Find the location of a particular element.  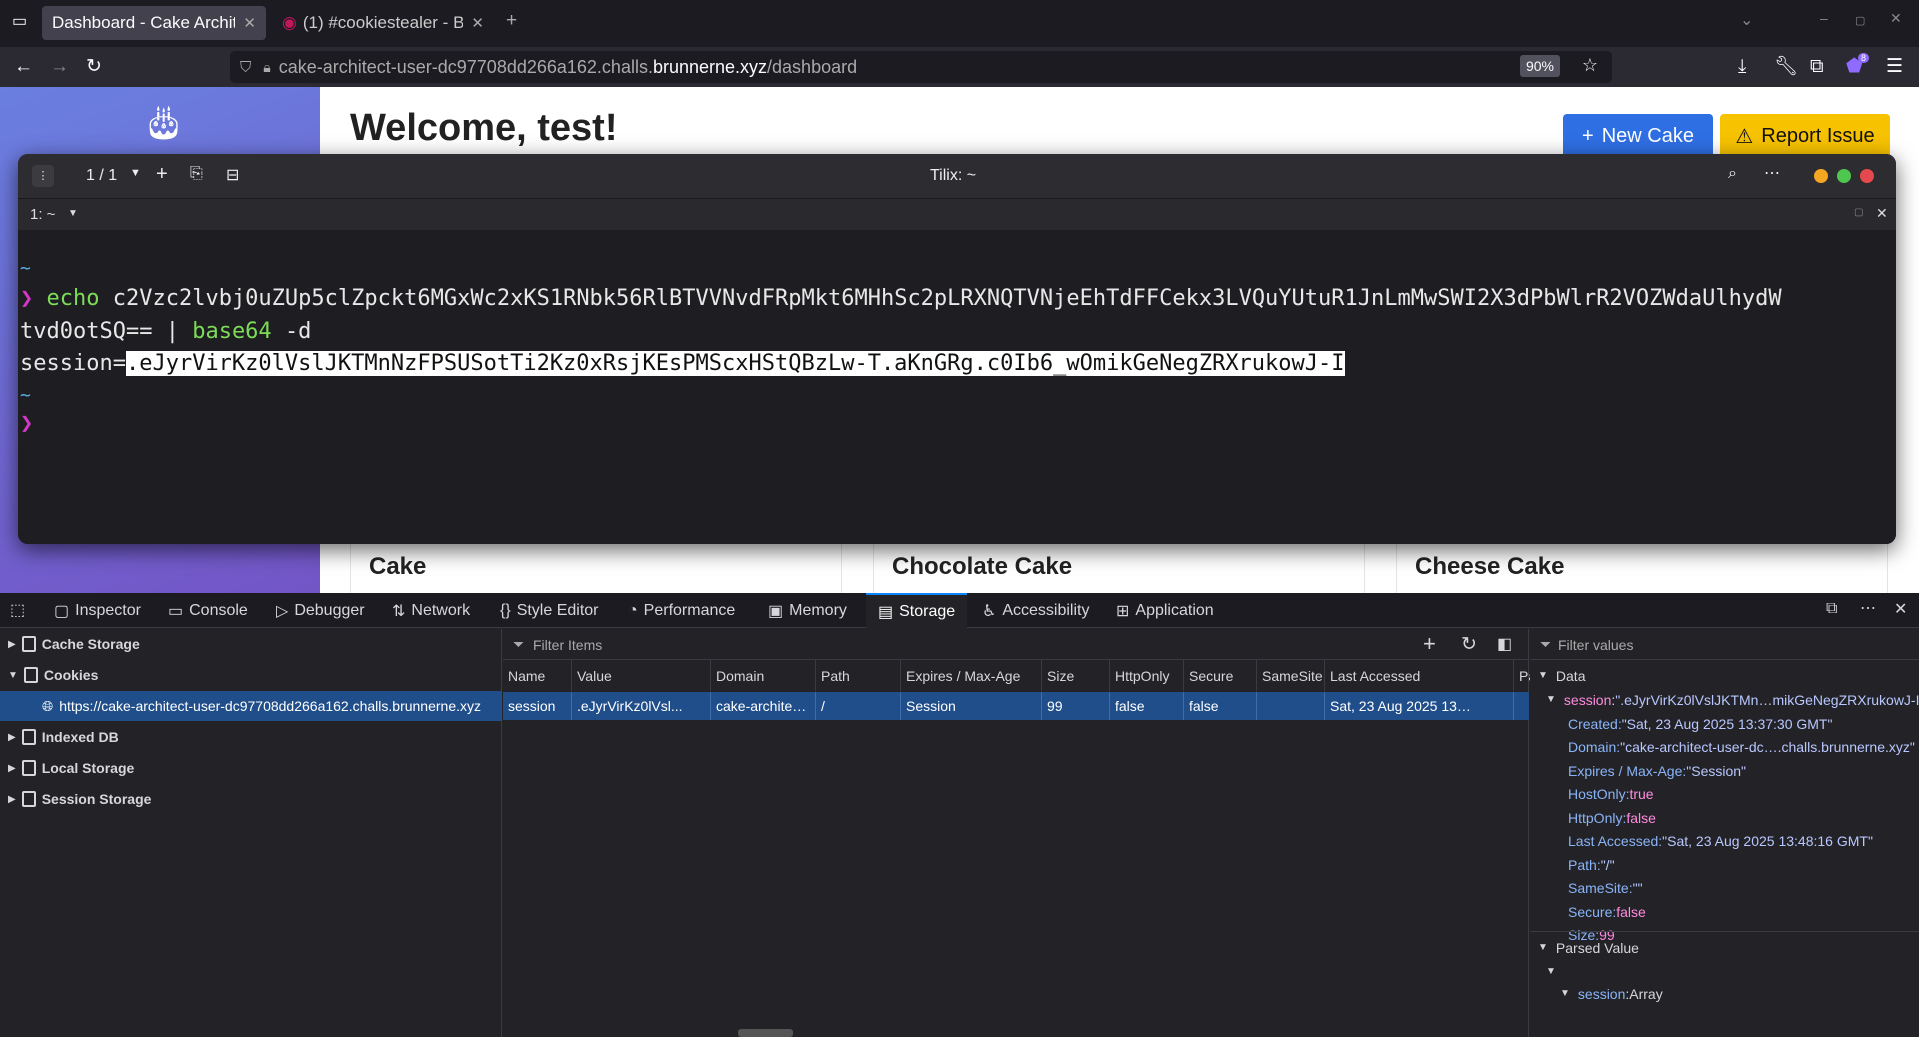

close-dot is located at coordinates (1867, 176).